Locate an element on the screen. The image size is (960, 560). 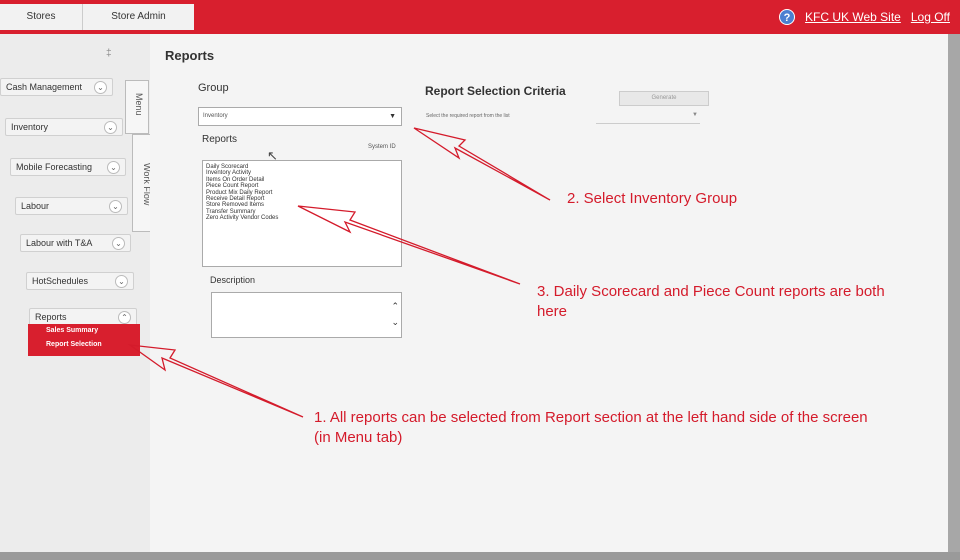
criteria-select: ▼ is located at coordinates (648, 118).